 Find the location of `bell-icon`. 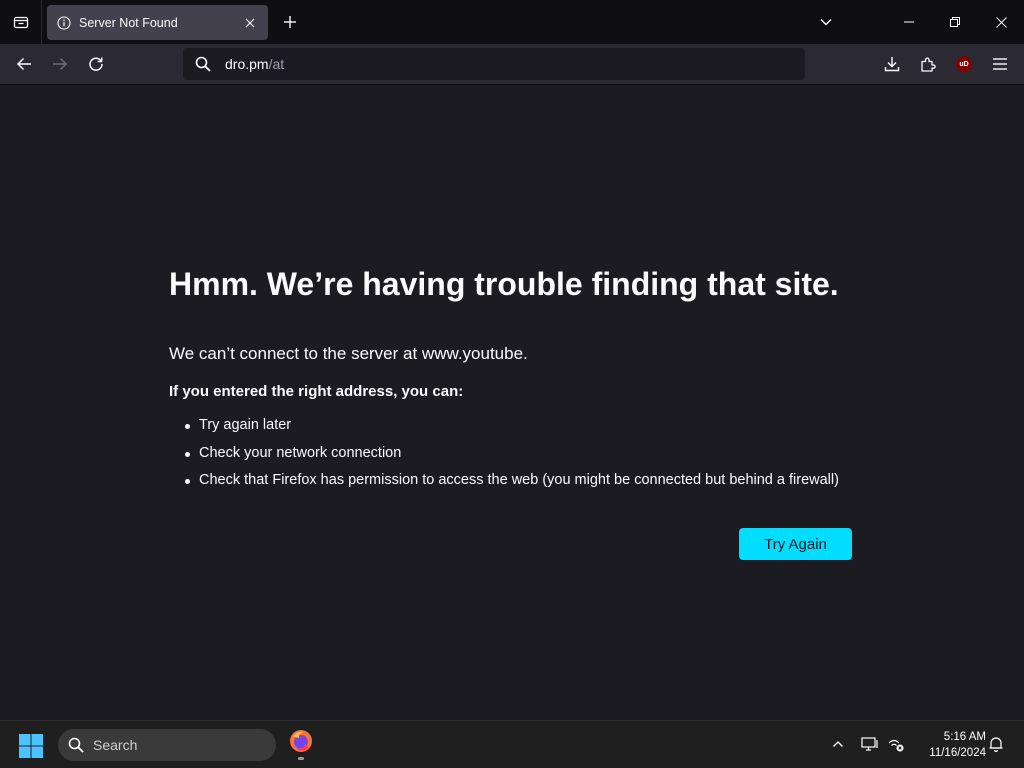

bell-icon is located at coordinates (996, 744).